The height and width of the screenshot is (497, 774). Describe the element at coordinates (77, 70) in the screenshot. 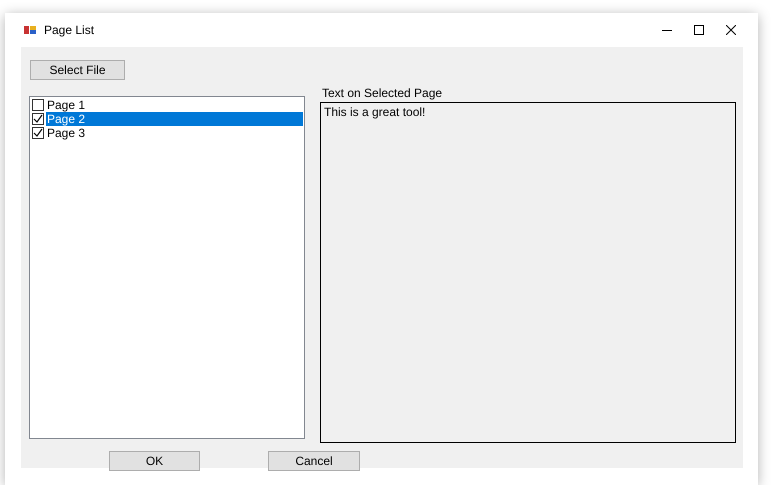

I see `select-file-button: Select File` at that location.